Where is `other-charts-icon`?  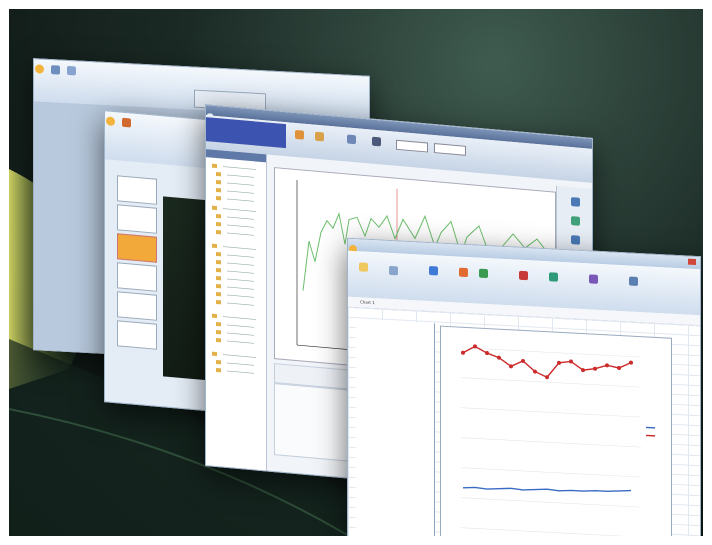 other-charts-icon is located at coordinates (593, 279).